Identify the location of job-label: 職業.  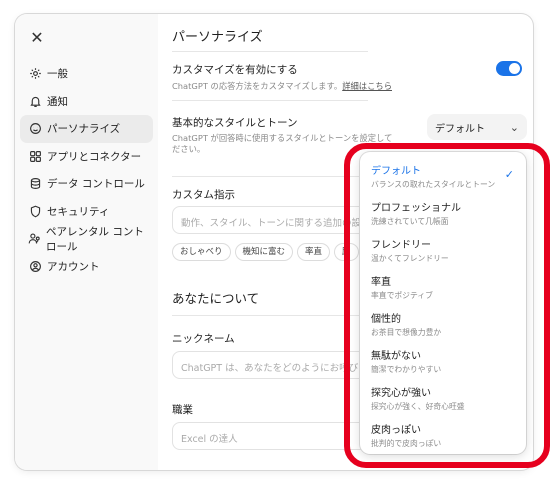
(182, 410).